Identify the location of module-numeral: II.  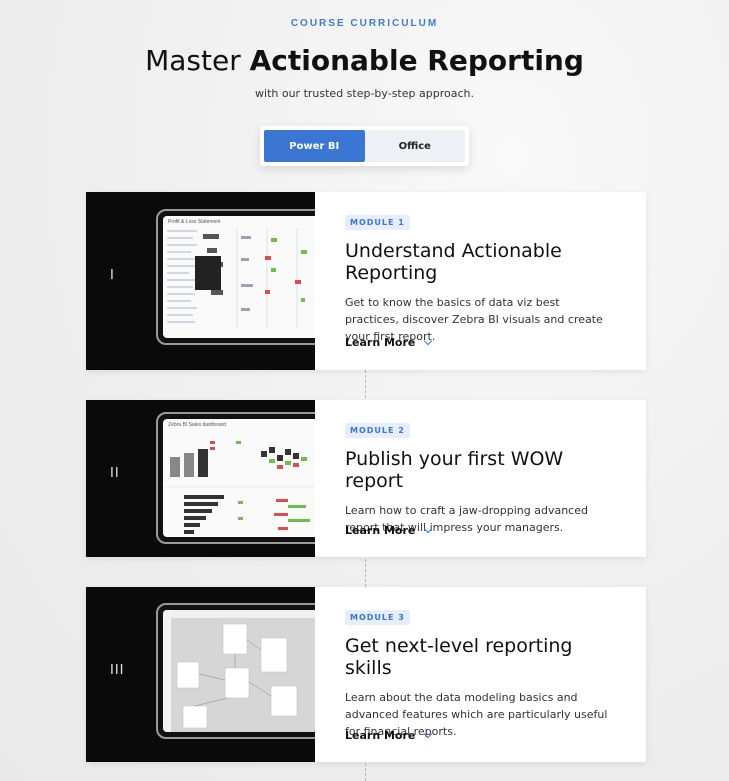
(115, 473).